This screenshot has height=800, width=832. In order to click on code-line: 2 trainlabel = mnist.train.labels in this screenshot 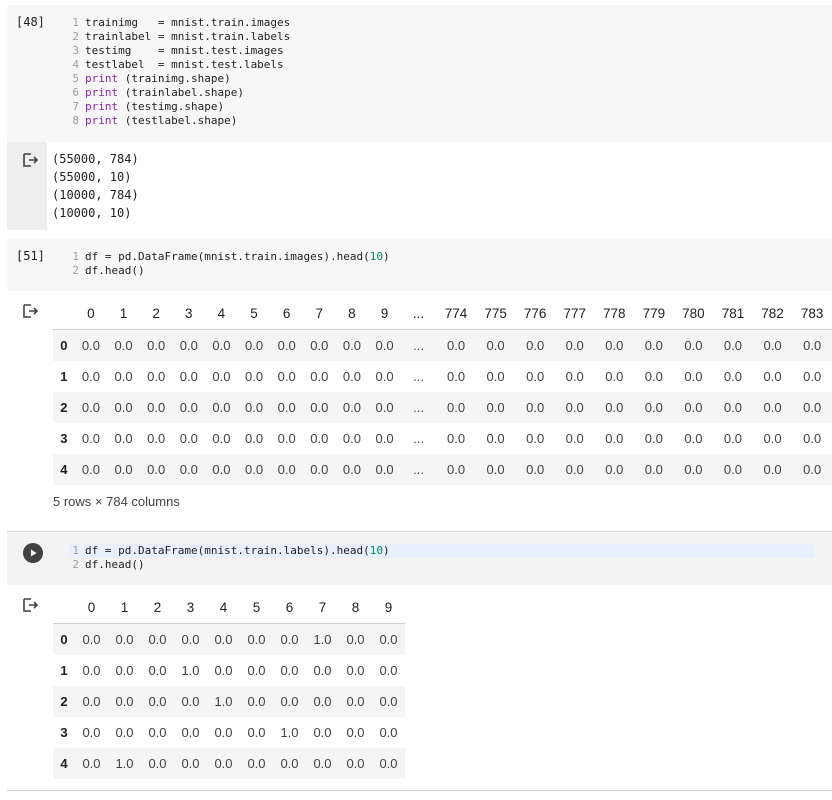, I will do `click(179, 37)`.